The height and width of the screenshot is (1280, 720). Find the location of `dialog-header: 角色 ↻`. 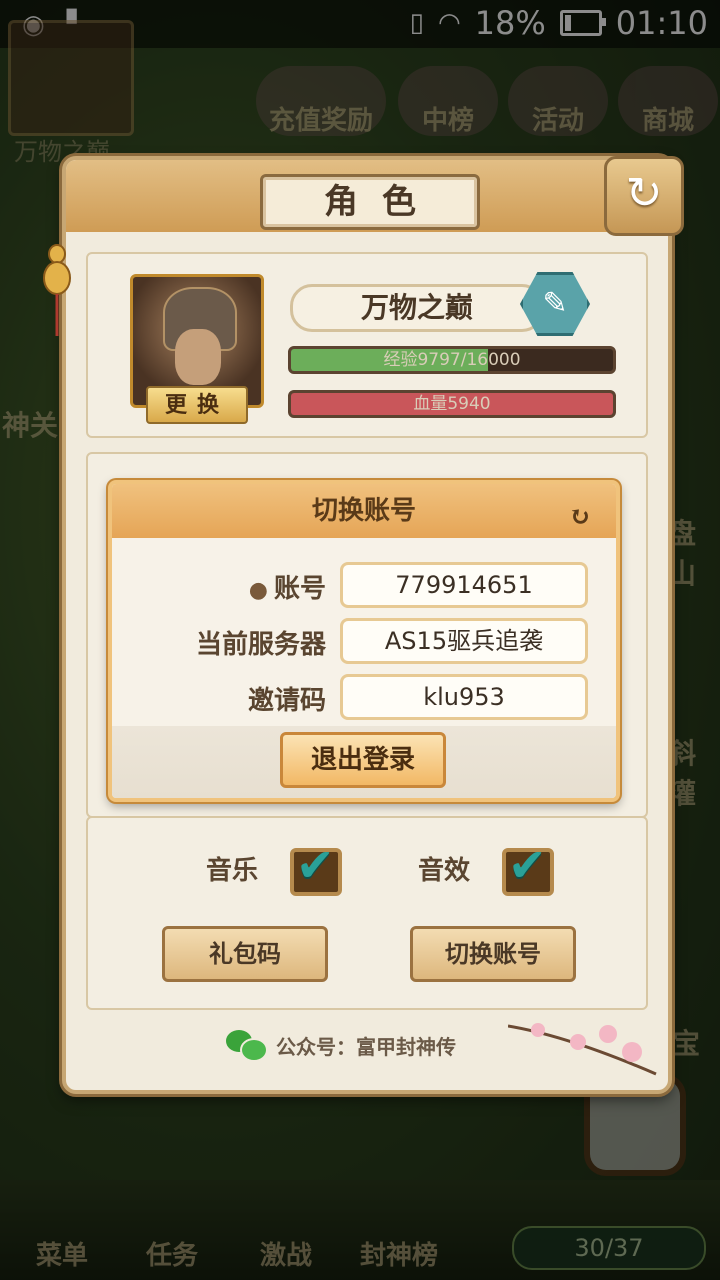

dialog-header: 角色 ↻ is located at coordinates (375, 196).